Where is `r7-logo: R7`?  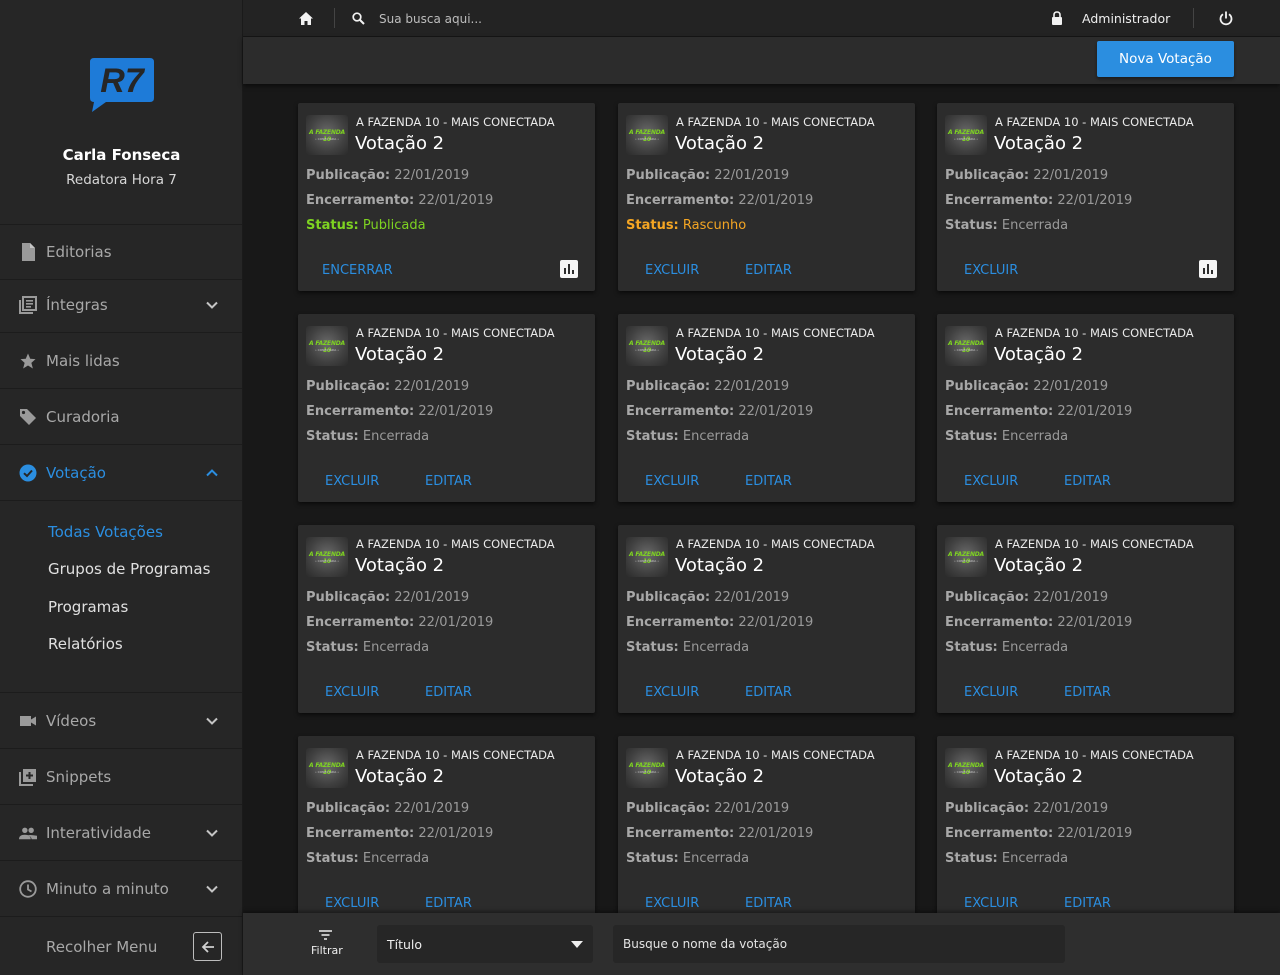
r7-logo: R7 is located at coordinates (122, 85).